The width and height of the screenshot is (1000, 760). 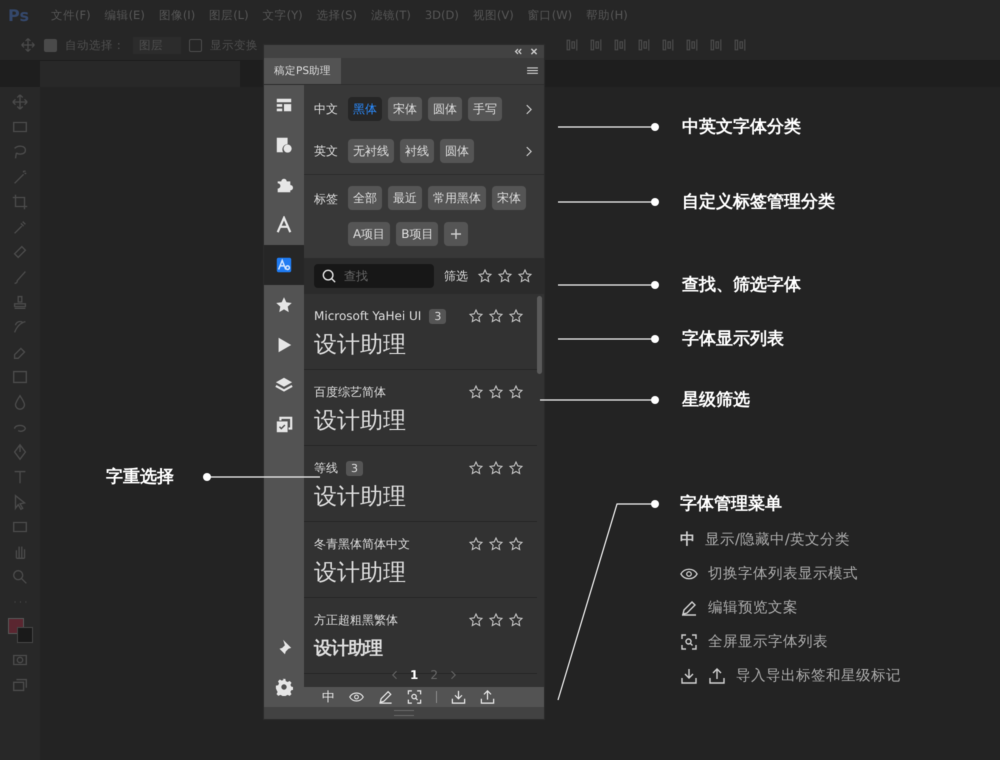 I want to click on legend-text: 导入导出标签和星级标记, so click(x=818, y=676).